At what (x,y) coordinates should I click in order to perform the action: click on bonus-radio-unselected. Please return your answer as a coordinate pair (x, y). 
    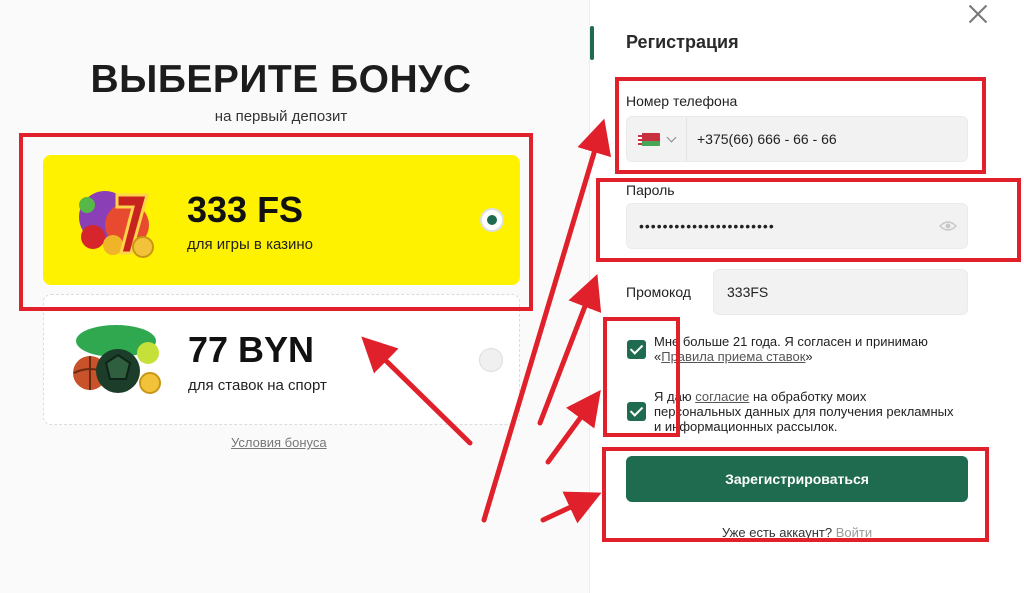
    Looking at the image, I should click on (491, 360).